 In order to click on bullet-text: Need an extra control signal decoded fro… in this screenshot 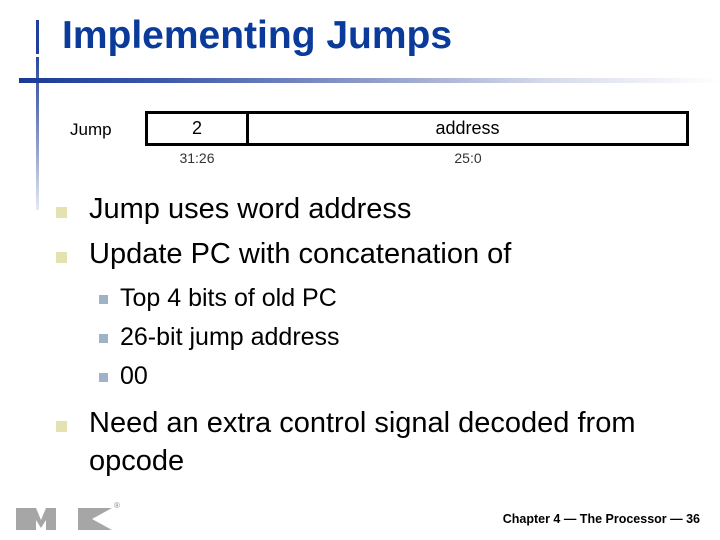, I will do `click(362, 423)`.